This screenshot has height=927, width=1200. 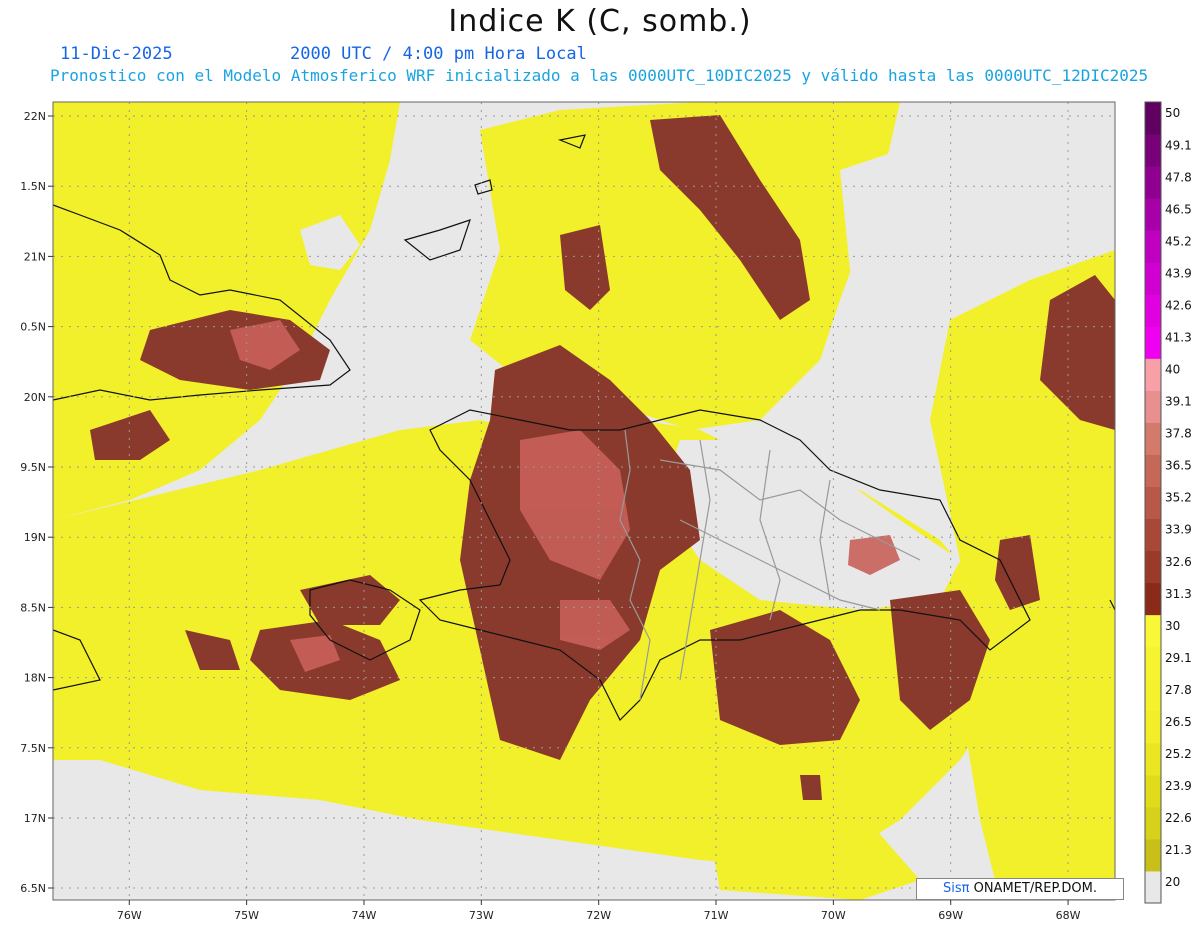 What do you see at coordinates (1178, 722) in the screenshot?
I see `colorbar-label: 26.5` at bounding box center [1178, 722].